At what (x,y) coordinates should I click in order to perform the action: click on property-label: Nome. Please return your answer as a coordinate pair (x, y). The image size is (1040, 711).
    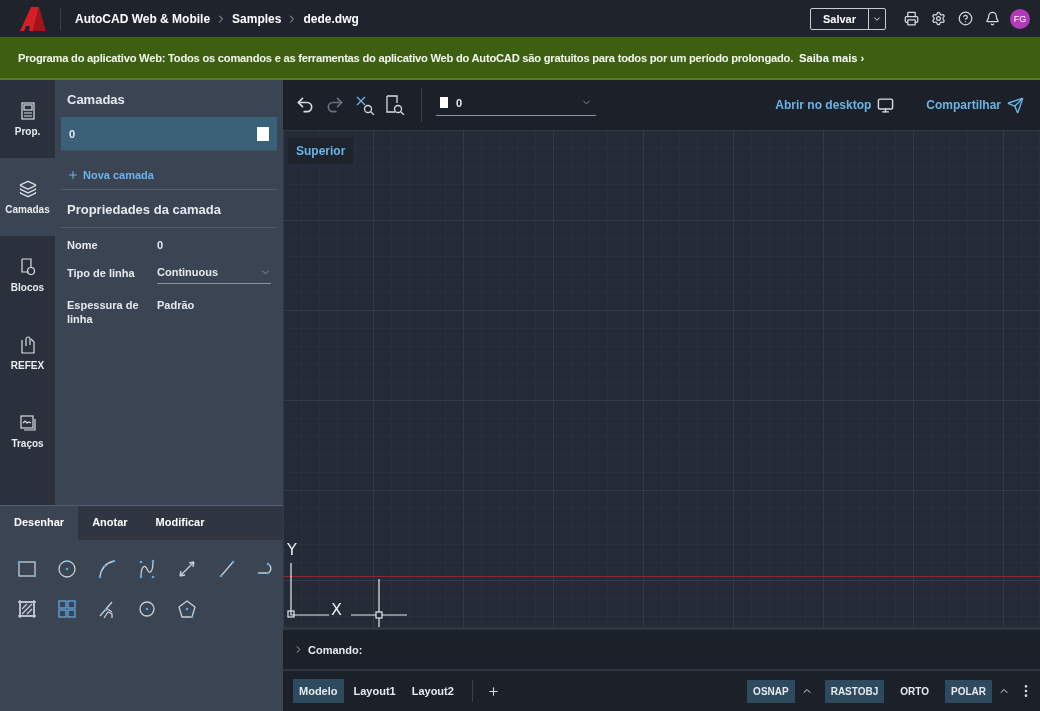
    Looking at the image, I should click on (83, 245).